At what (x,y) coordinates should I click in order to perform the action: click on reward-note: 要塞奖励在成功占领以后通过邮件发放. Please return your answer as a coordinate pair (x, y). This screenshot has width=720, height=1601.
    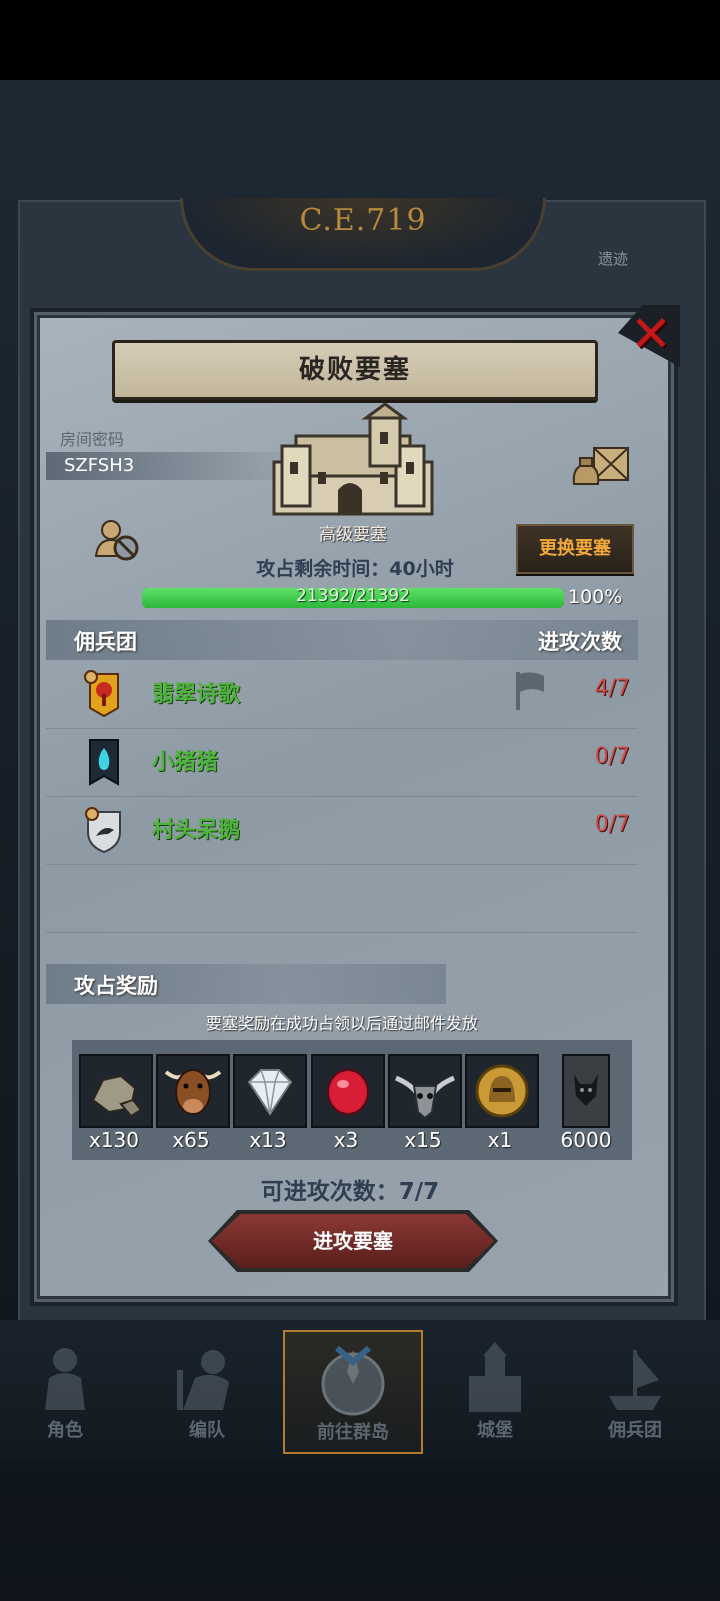
    Looking at the image, I should click on (341, 1023).